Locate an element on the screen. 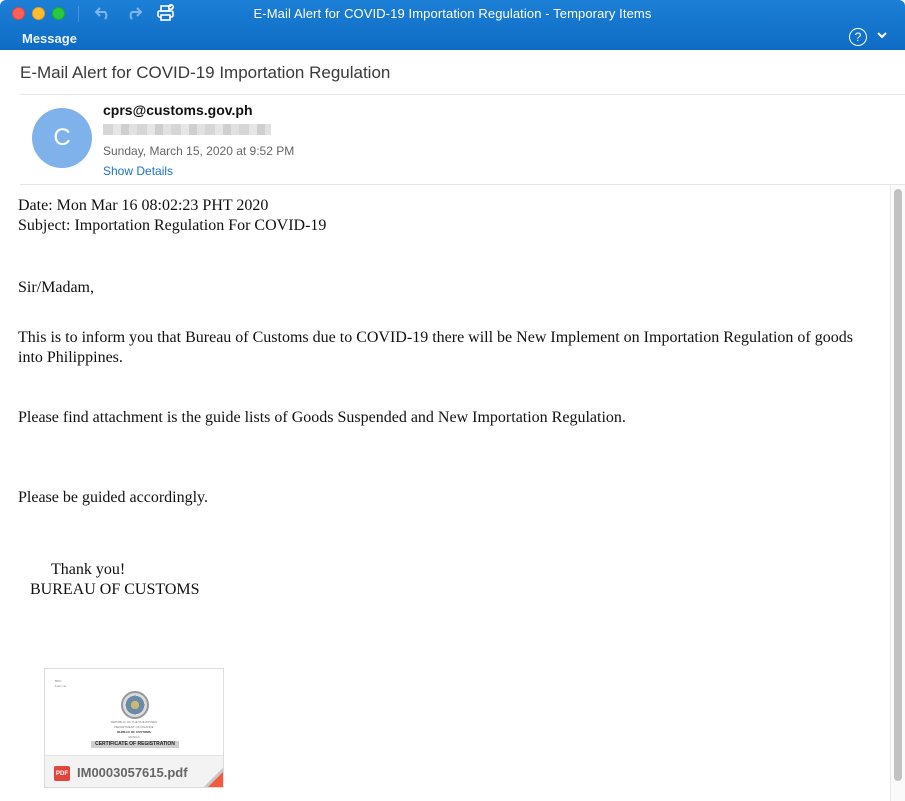 The width and height of the screenshot is (905, 801). attachment-filename: IM0003057615.pdf is located at coordinates (132, 772).